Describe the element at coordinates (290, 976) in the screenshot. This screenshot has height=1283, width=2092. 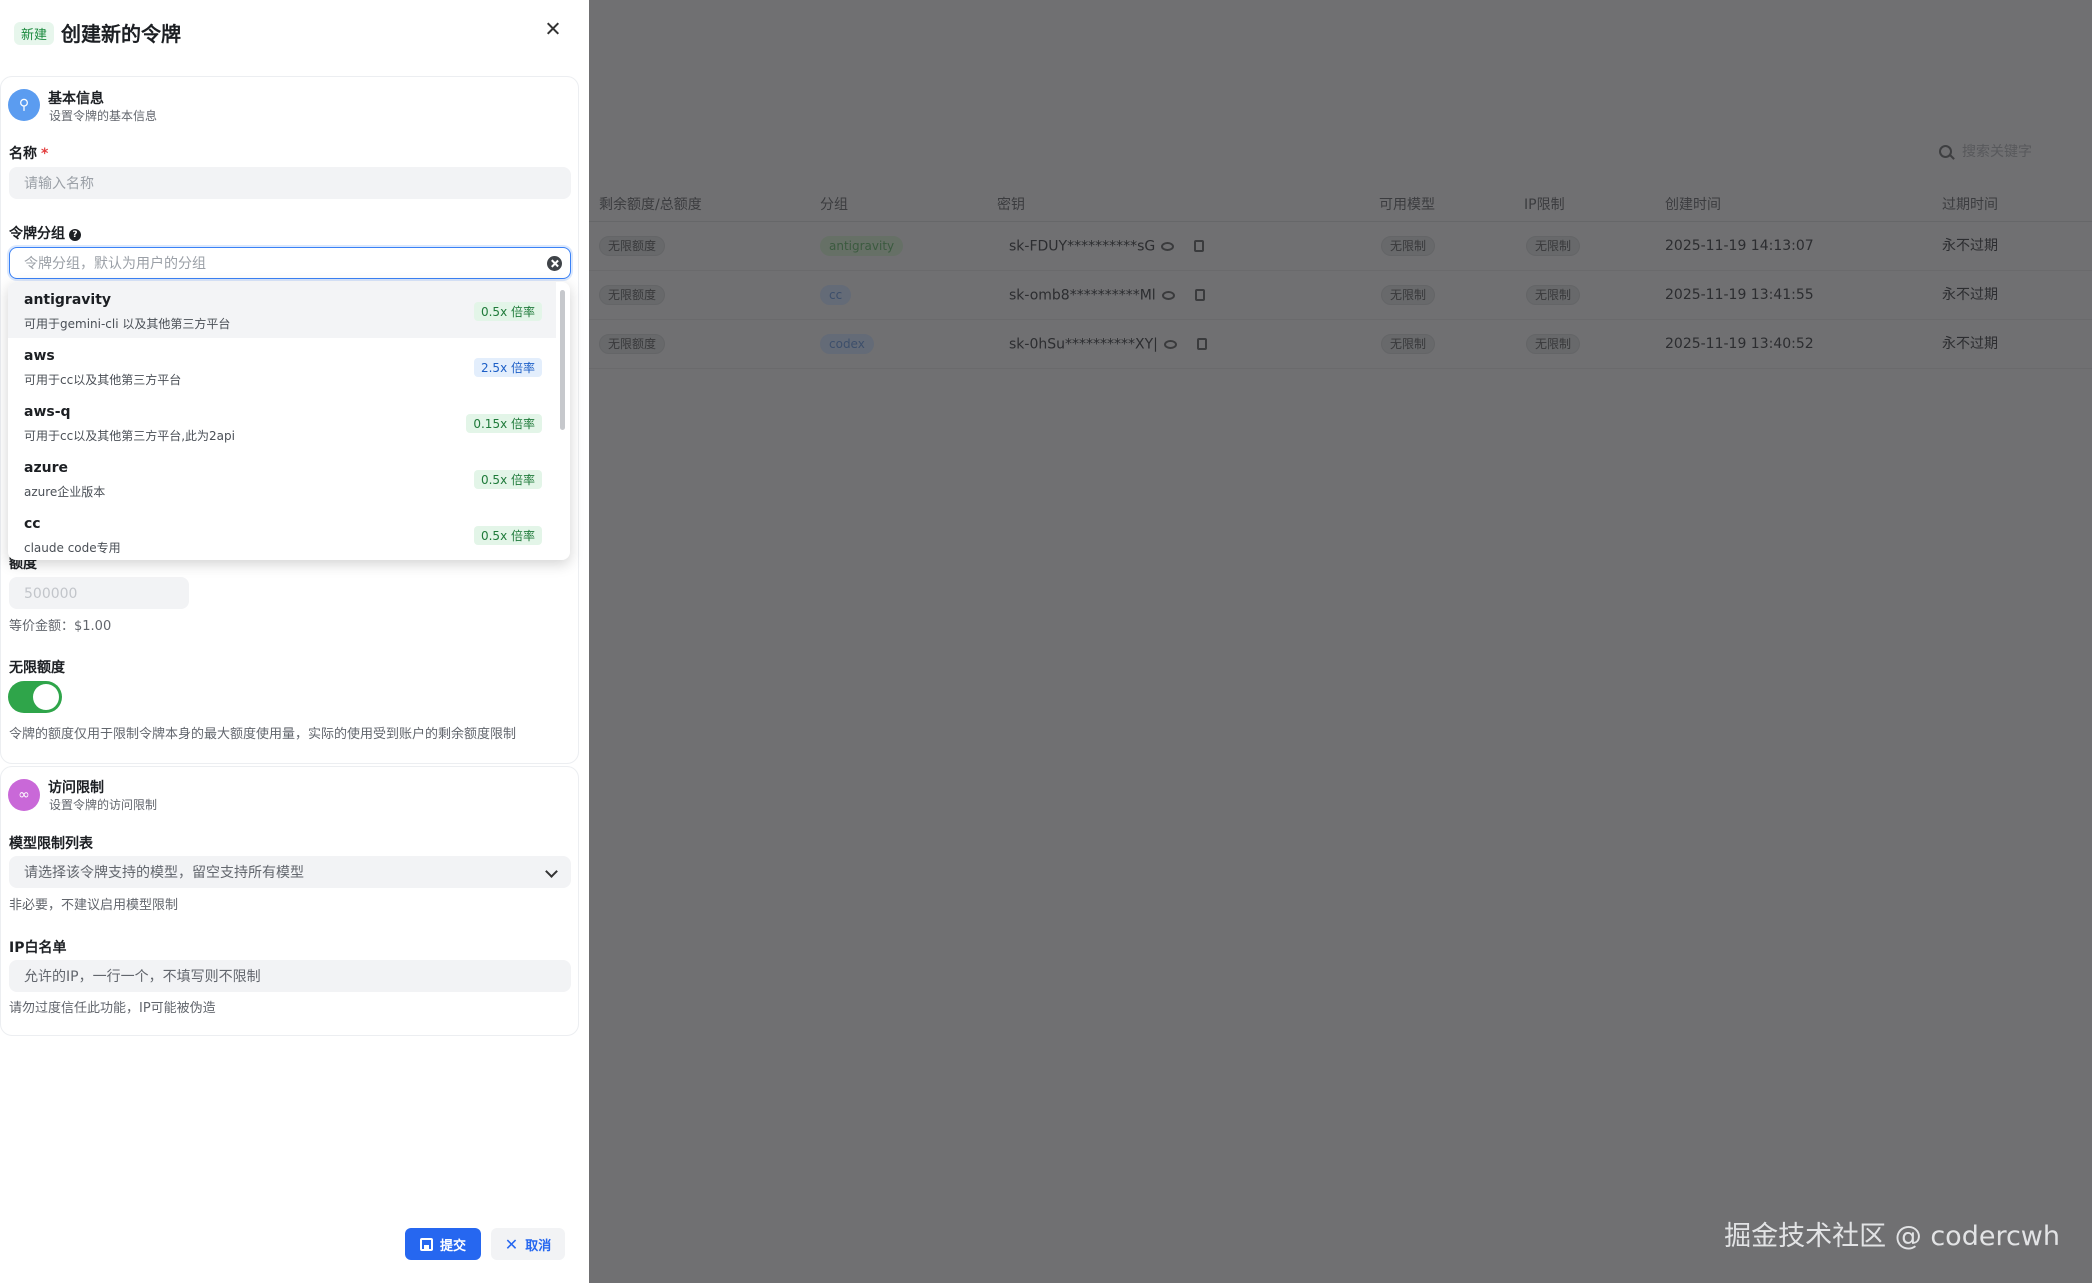
I see `ip-whitelist-input: 允许的IP，一行一个，不填写则不限制` at that location.